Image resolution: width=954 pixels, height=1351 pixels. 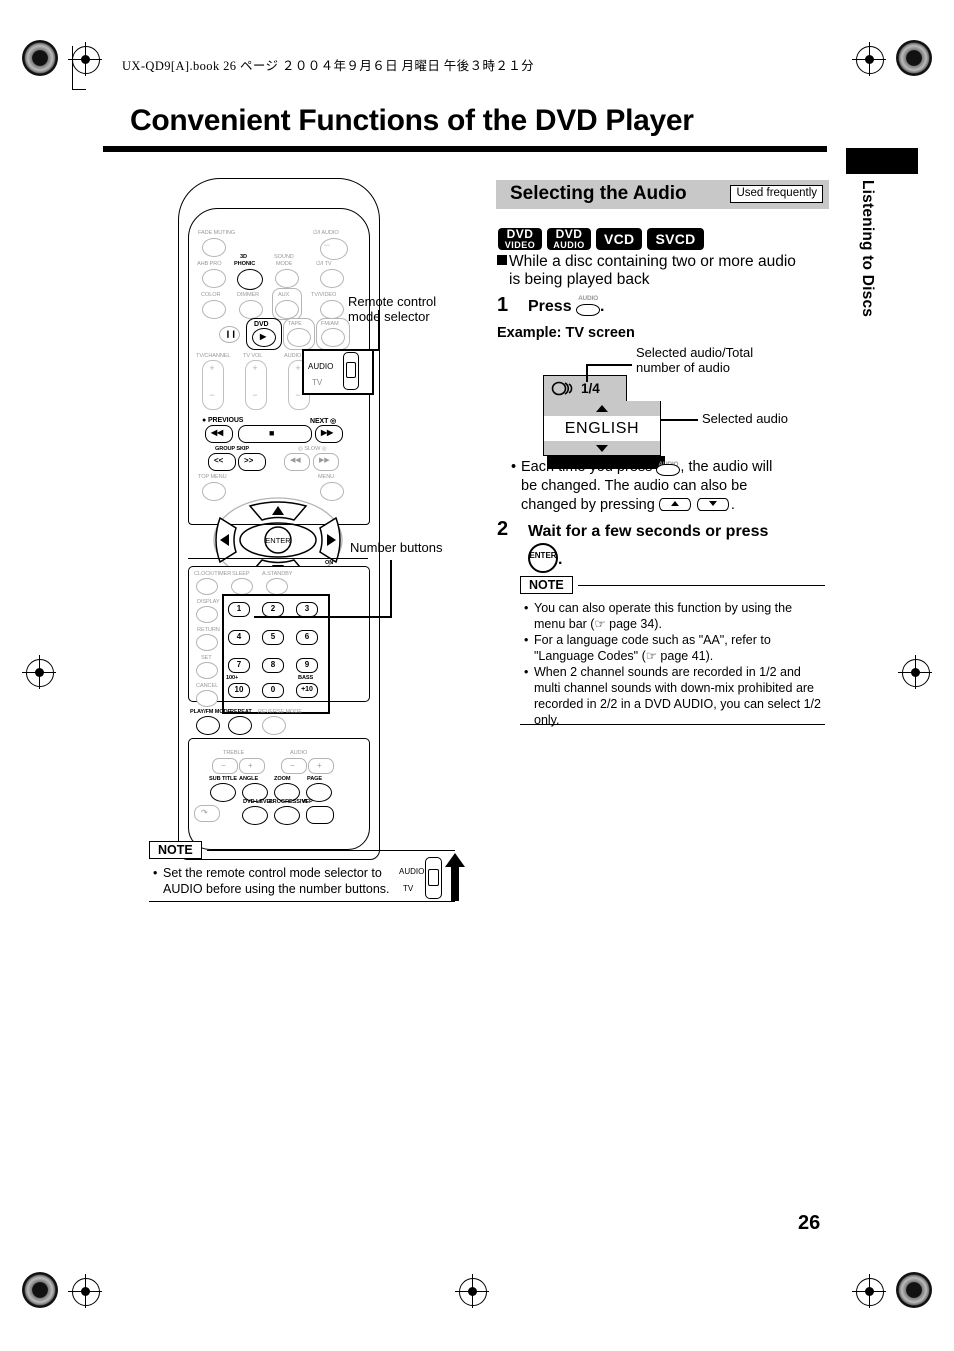 I want to click on tv-vol-plus: +, so click(x=255, y=368).